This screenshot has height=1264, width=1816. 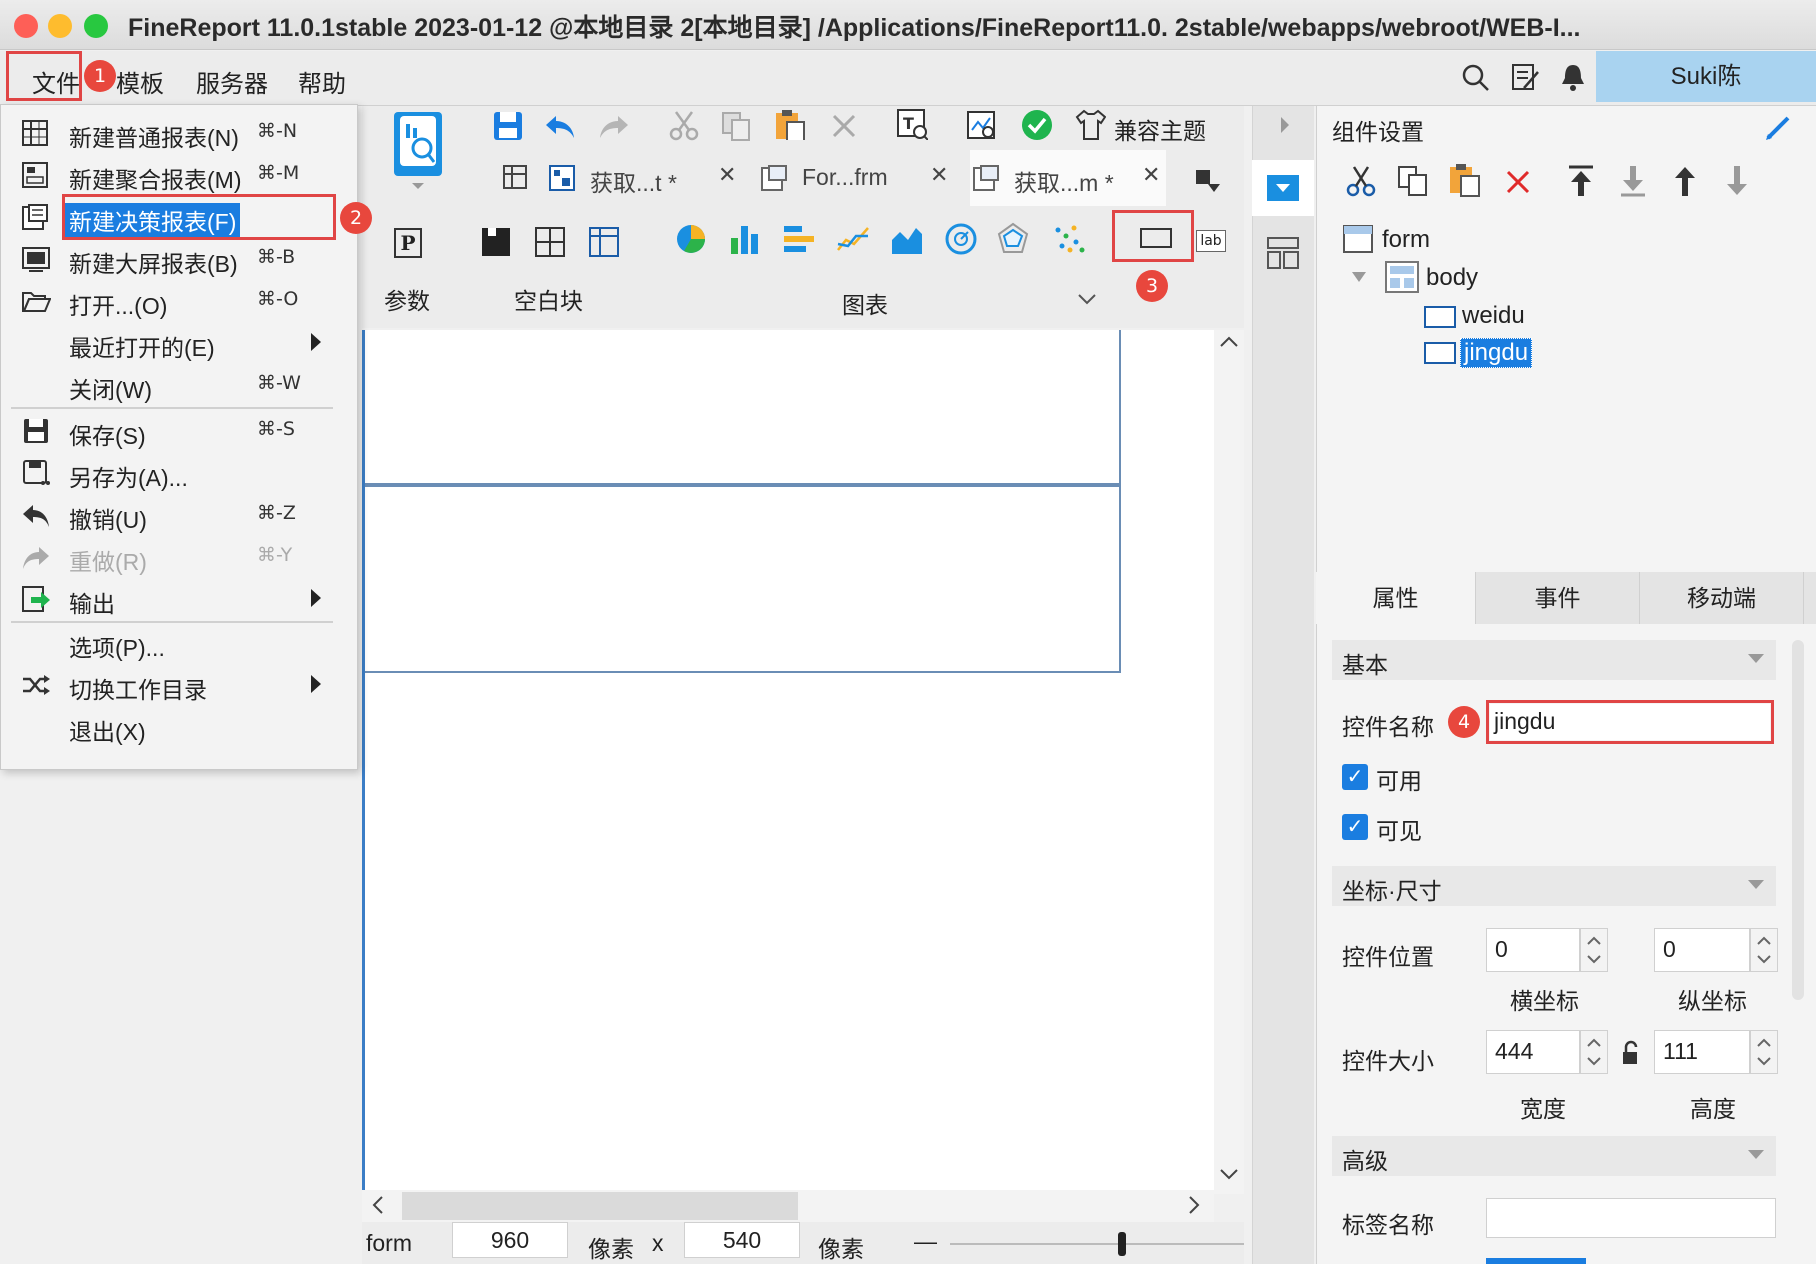 What do you see at coordinates (179, 557) in the screenshot?
I see `menu-item-redo: 重做(R) ⌘-Y` at bounding box center [179, 557].